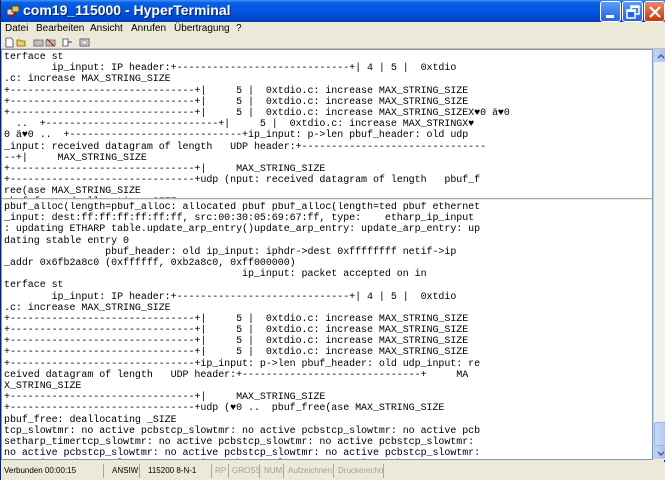 This screenshot has height=480, width=665. I want to click on terminal-line: dating stable entry 0, so click(66, 241).